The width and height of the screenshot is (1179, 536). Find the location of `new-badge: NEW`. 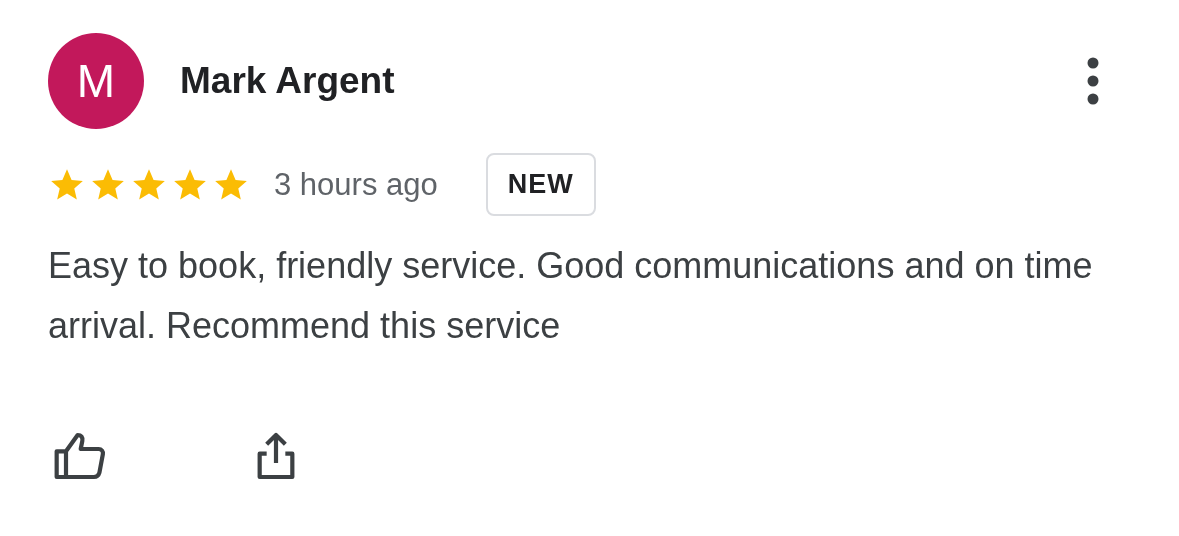

new-badge: NEW is located at coordinates (540, 184).